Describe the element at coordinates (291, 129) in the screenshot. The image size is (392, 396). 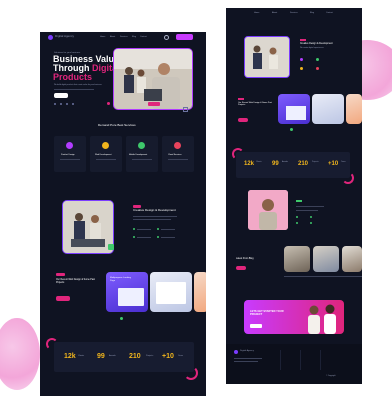
I see `right-work-pagination-dot` at that location.